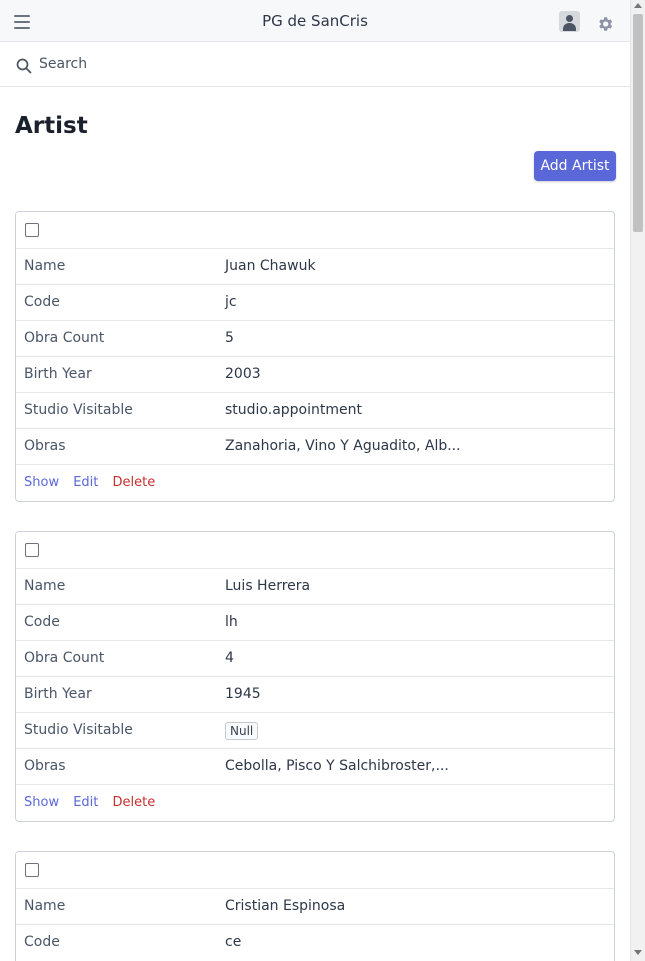 The image size is (645, 961). Describe the element at coordinates (231, 302) in the screenshot. I see `artist-code: jc` at that location.